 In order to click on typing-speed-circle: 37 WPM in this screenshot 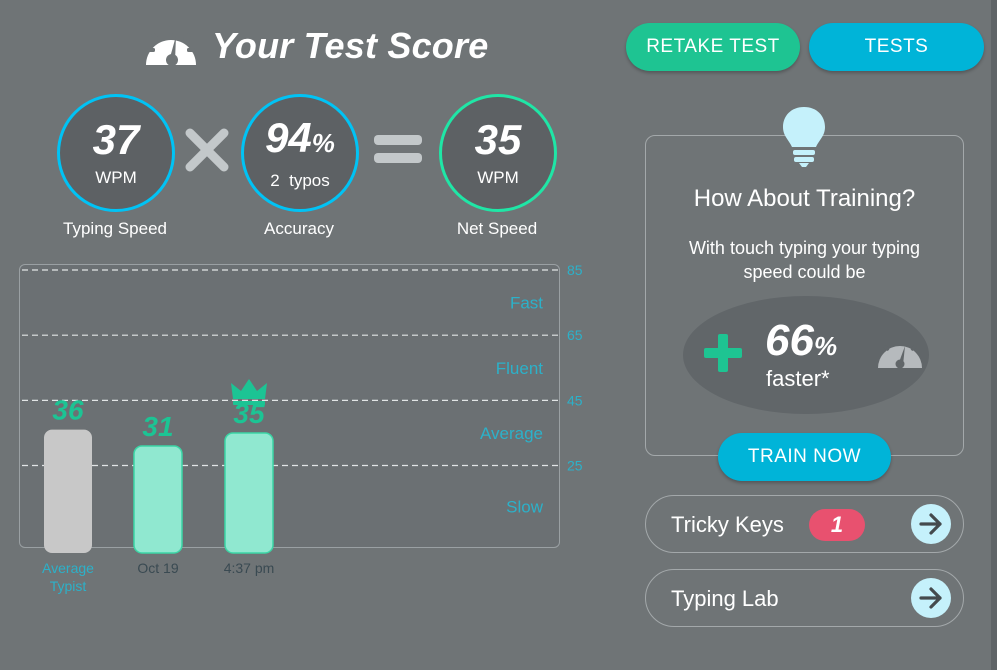, I will do `click(116, 153)`.